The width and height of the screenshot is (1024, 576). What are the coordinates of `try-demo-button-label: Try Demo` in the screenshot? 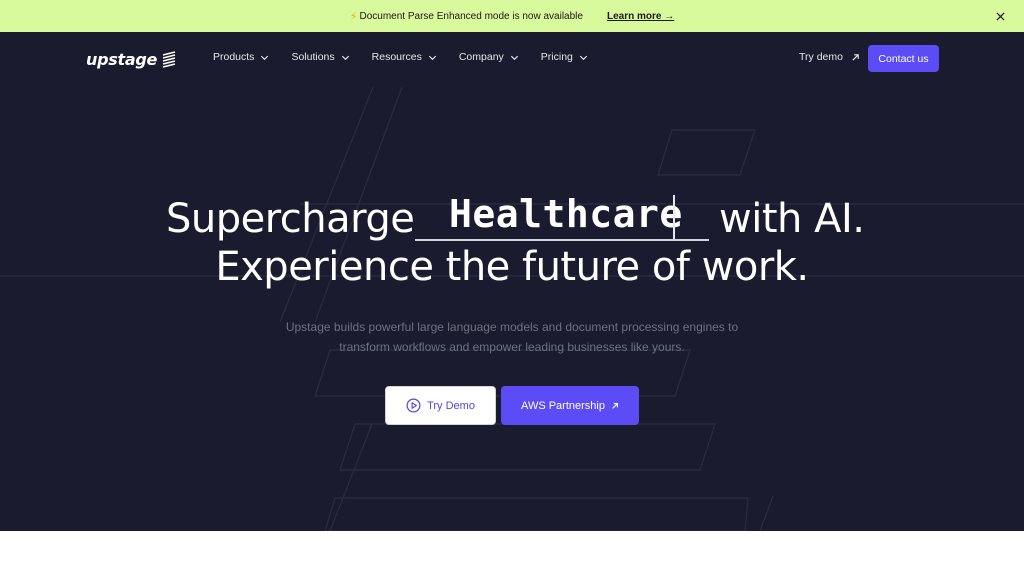 It's located at (451, 405).